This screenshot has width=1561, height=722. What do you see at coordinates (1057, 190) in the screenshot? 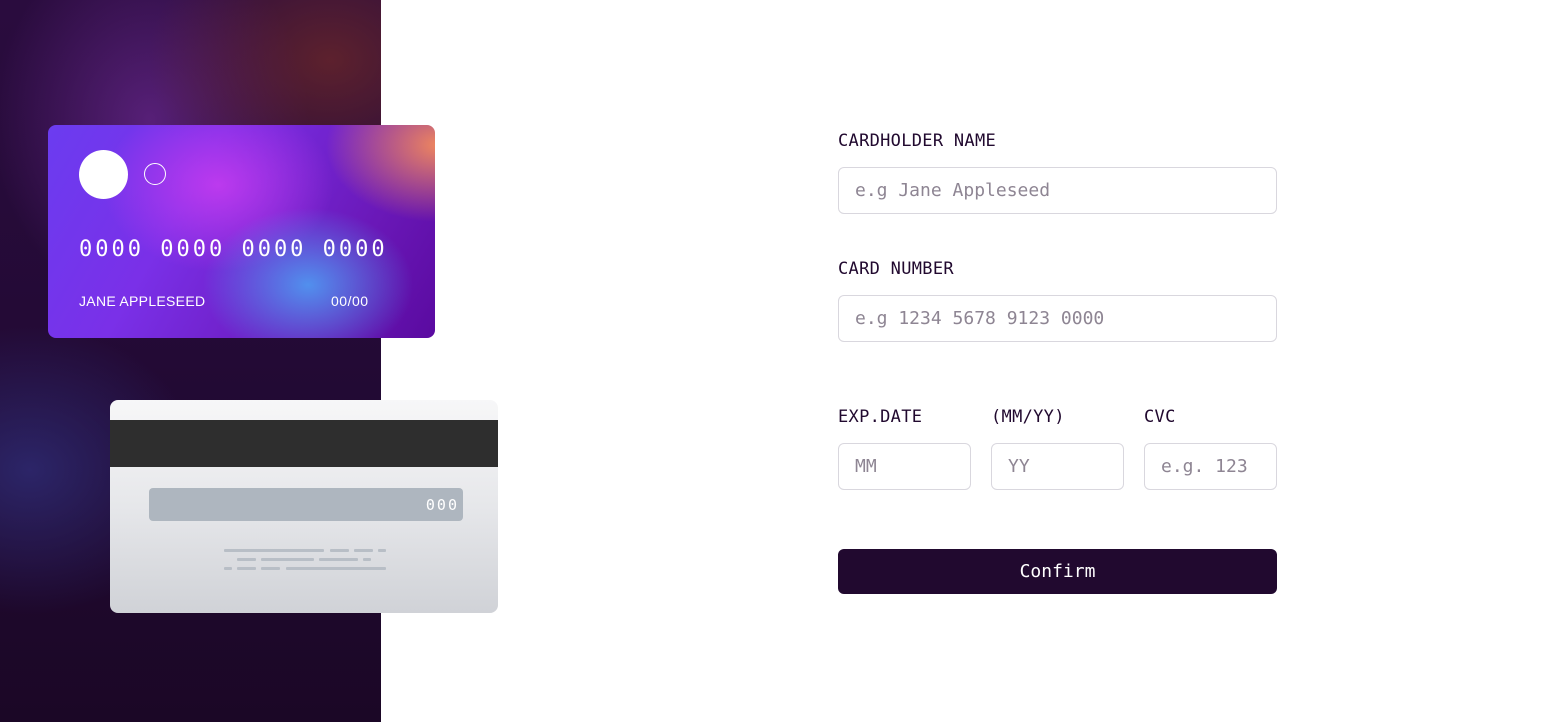
I see `cardholder-name-input` at bounding box center [1057, 190].